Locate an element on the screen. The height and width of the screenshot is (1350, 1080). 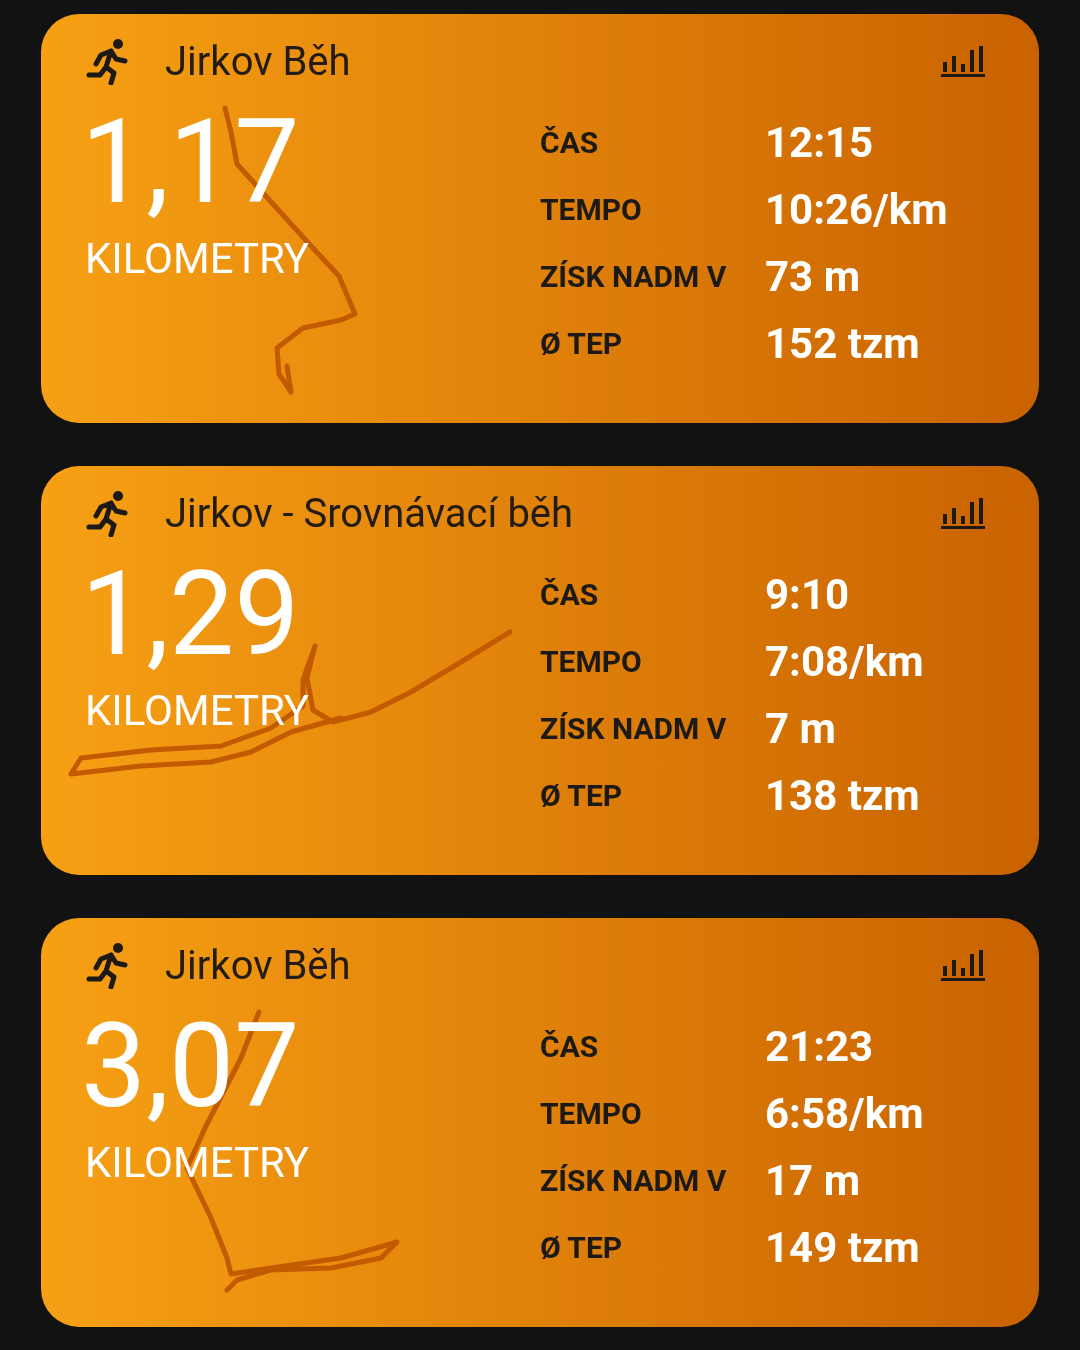
distance-value: 3,07 is located at coordinates (191, 1066).